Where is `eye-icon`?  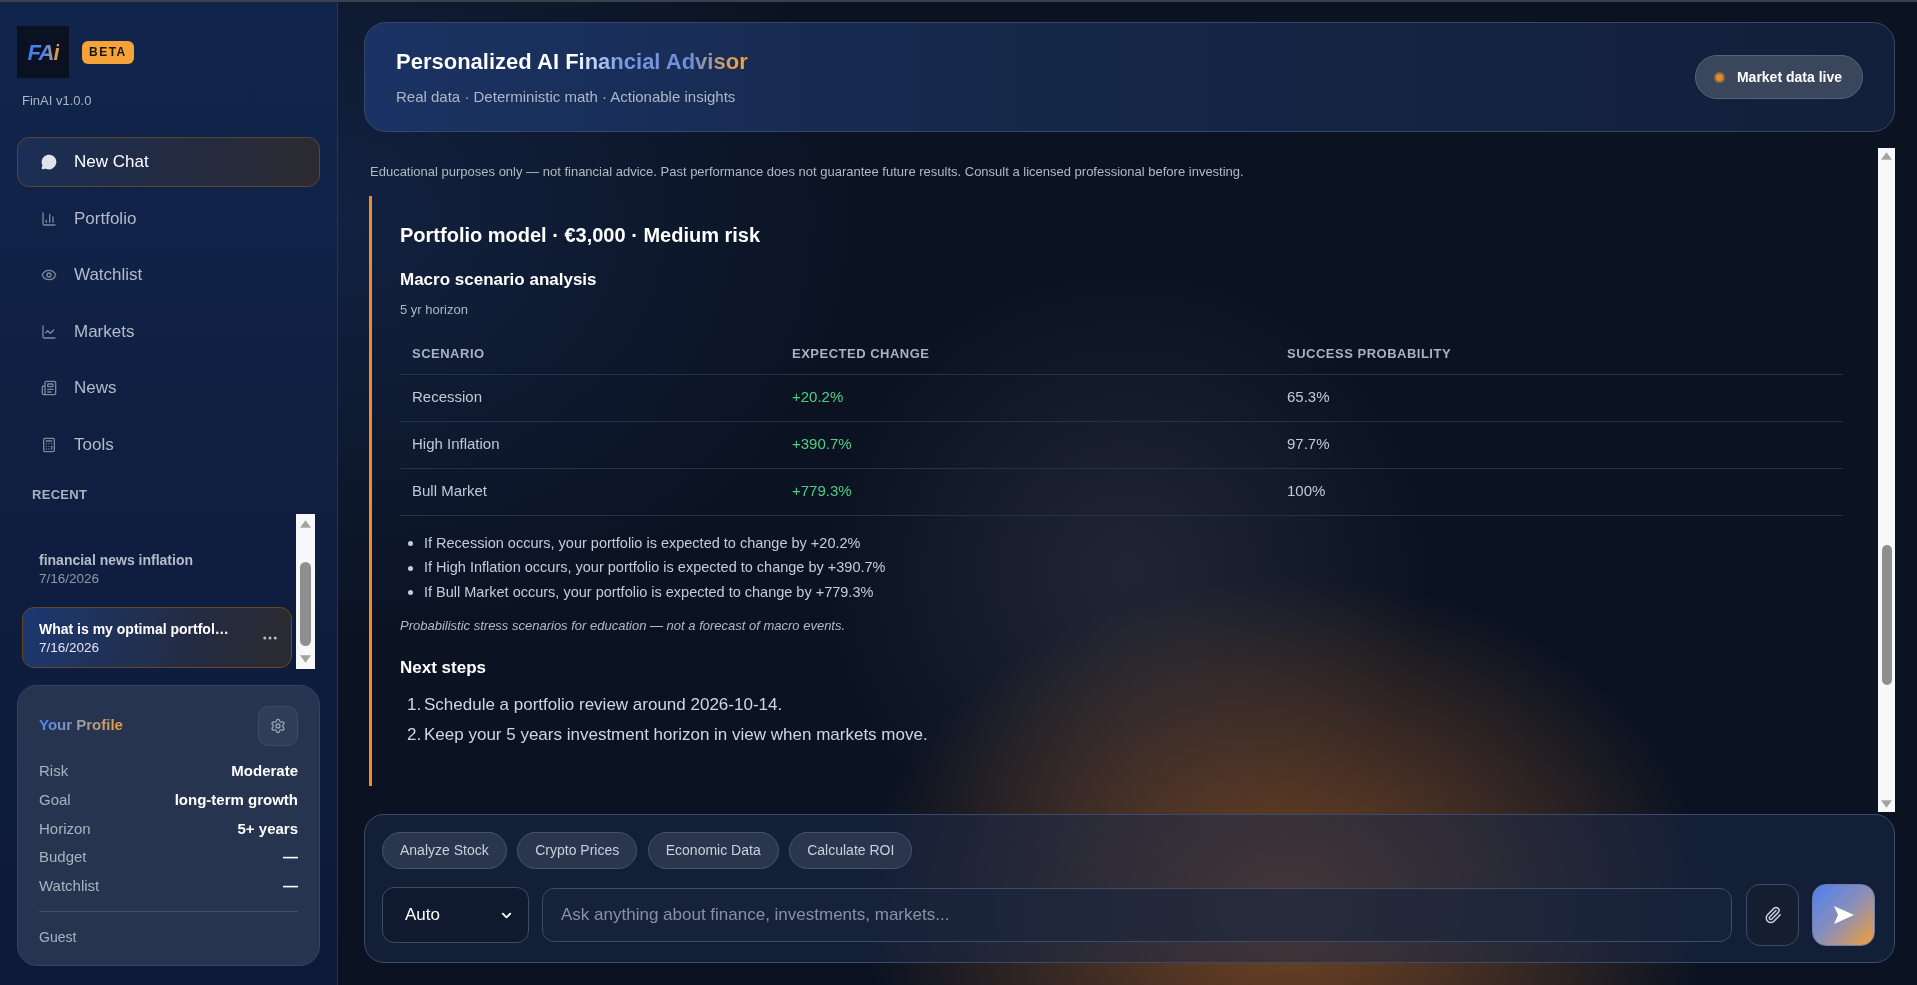 eye-icon is located at coordinates (49, 275).